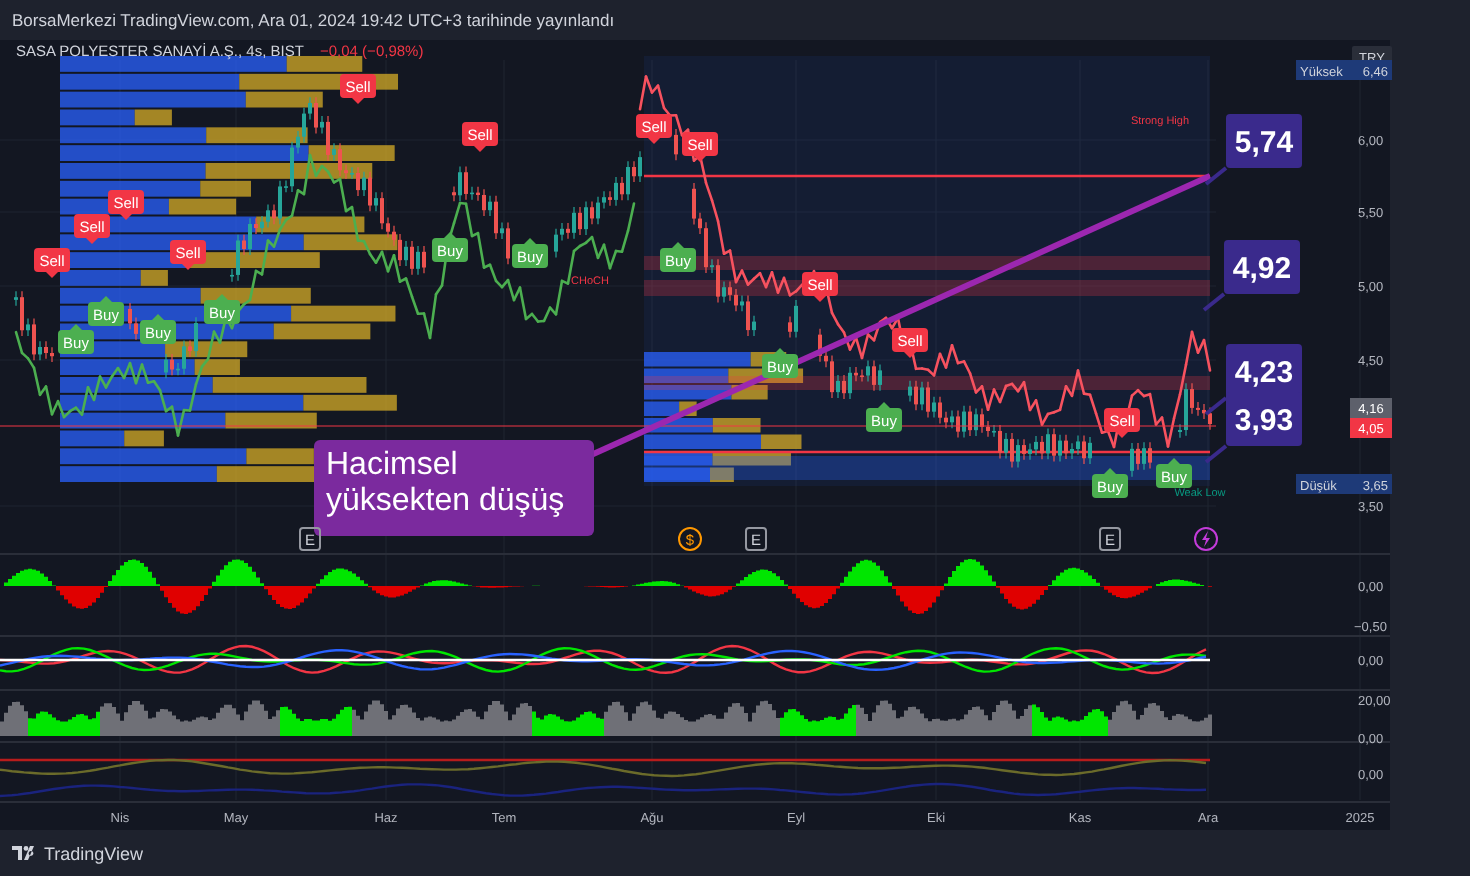  I want to click on lightning-icon, so click(1206, 539).